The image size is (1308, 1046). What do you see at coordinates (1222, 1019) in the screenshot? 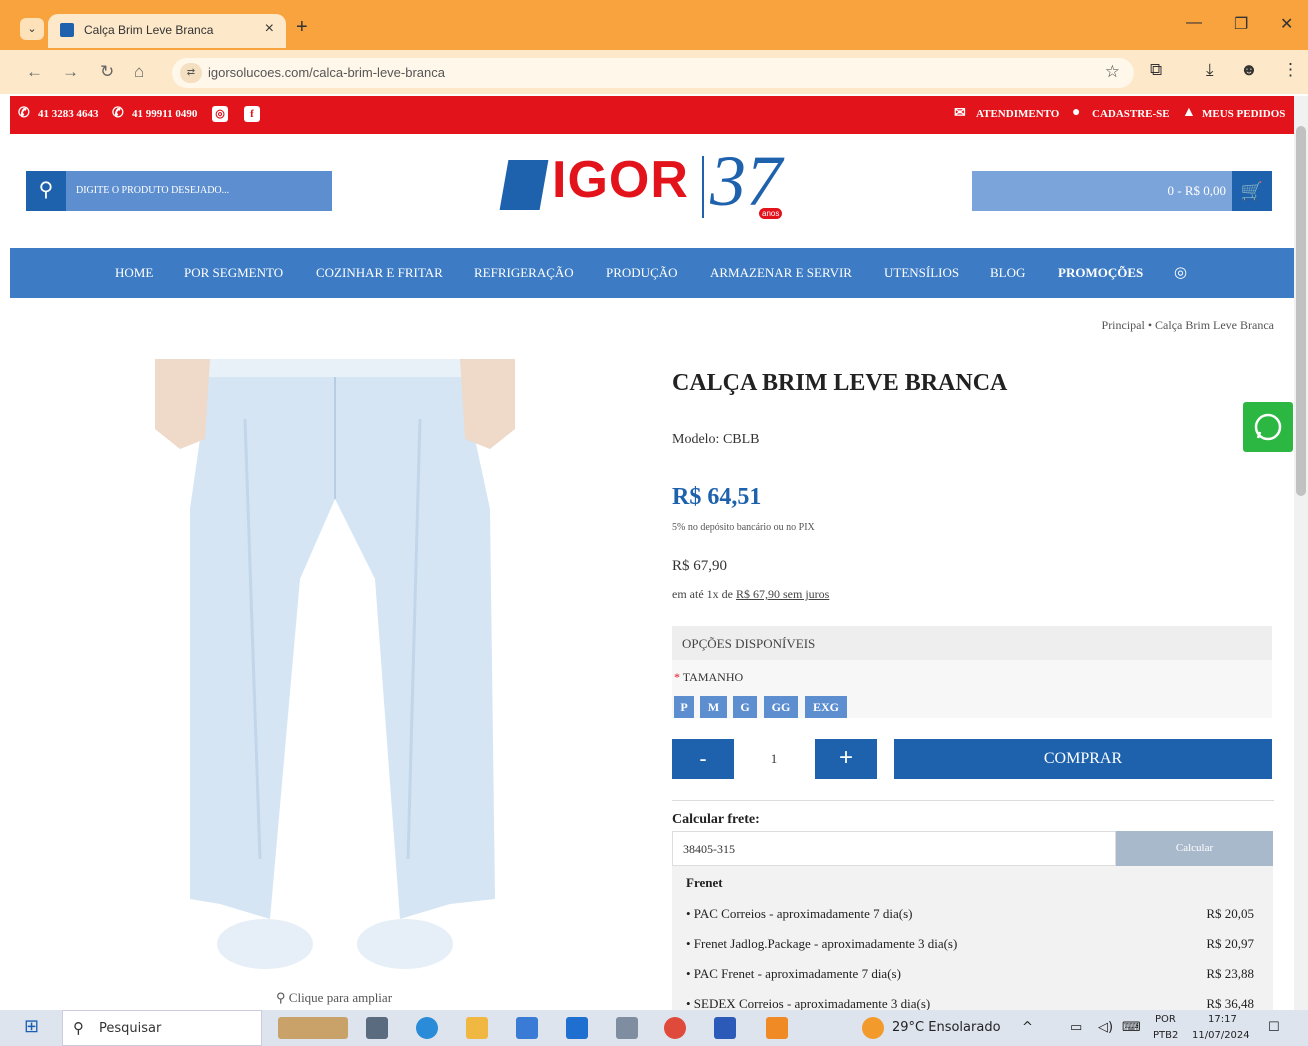
I see `clock-time: 17:17` at bounding box center [1222, 1019].